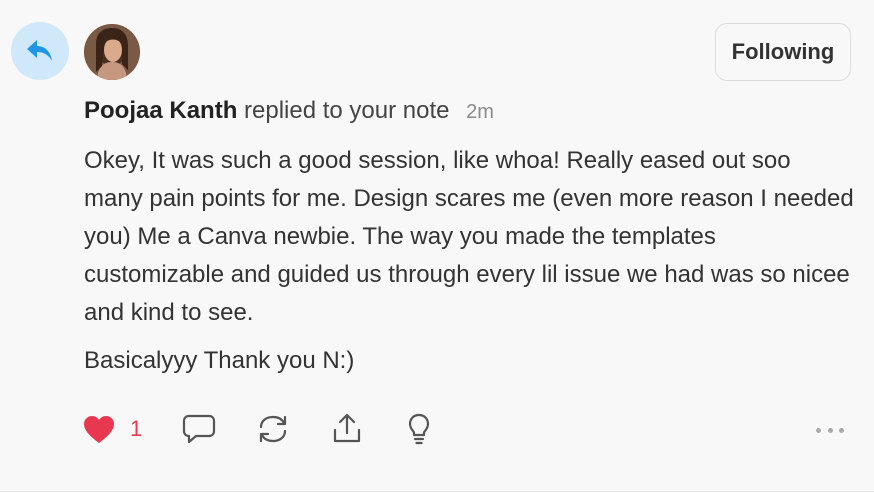  I want to click on heart-icon, so click(99, 429).